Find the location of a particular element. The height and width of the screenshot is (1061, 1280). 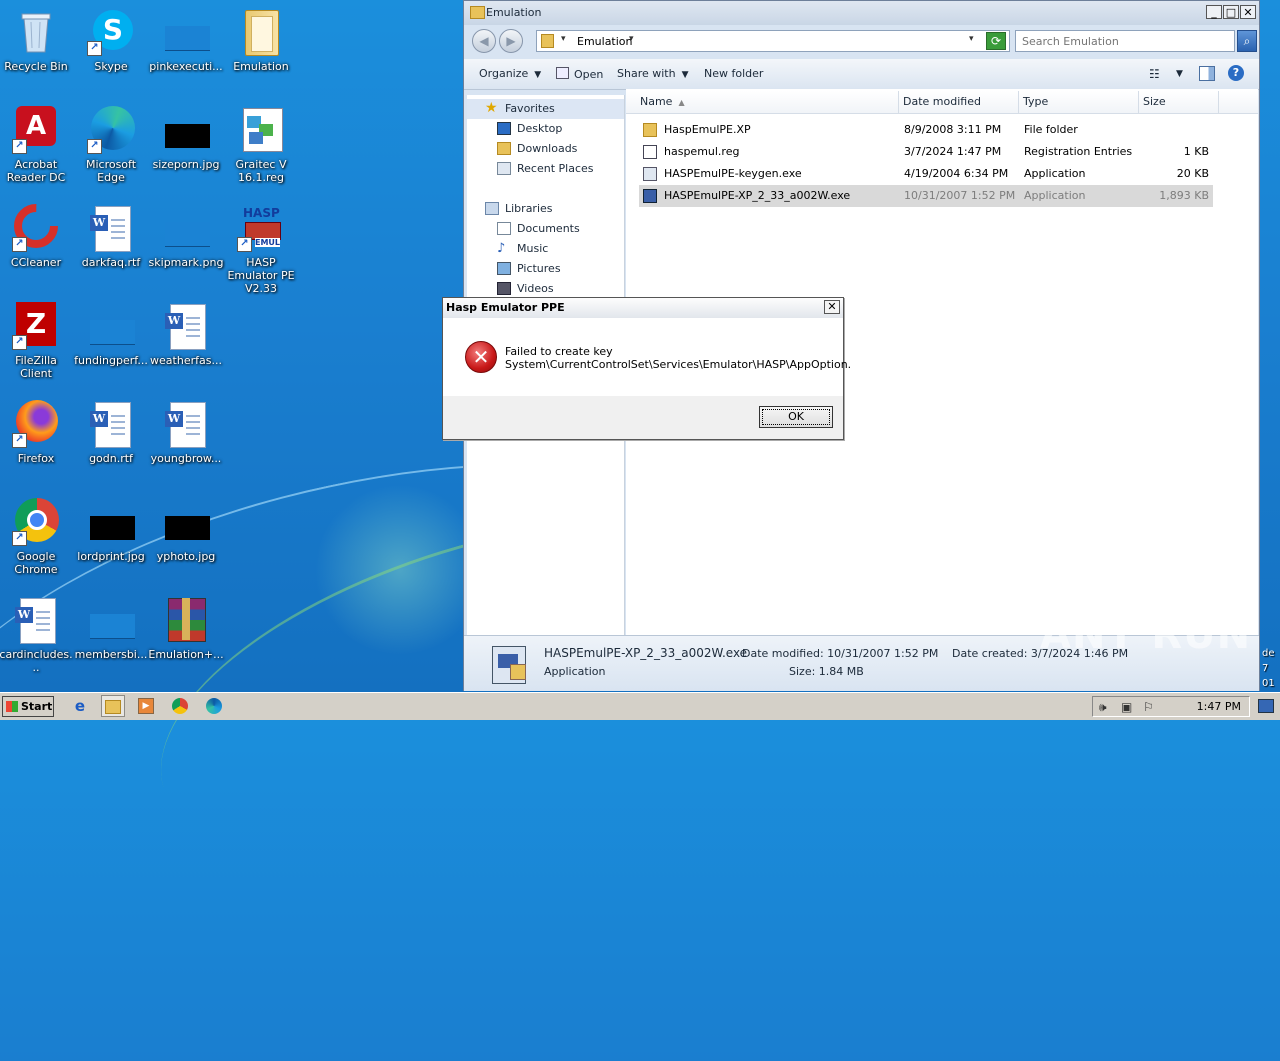

registry-file-icon is located at coordinates (261, 130).